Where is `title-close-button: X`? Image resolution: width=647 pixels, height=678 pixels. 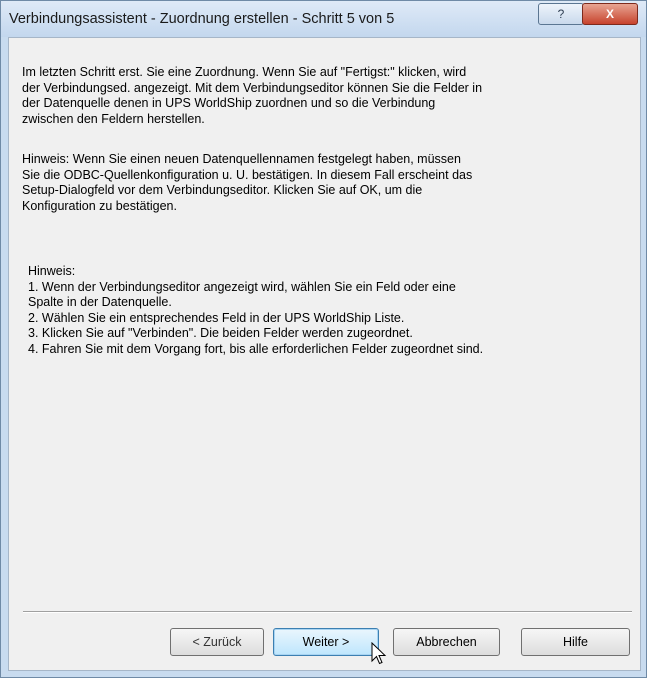
title-close-button: X is located at coordinates (610, 14).